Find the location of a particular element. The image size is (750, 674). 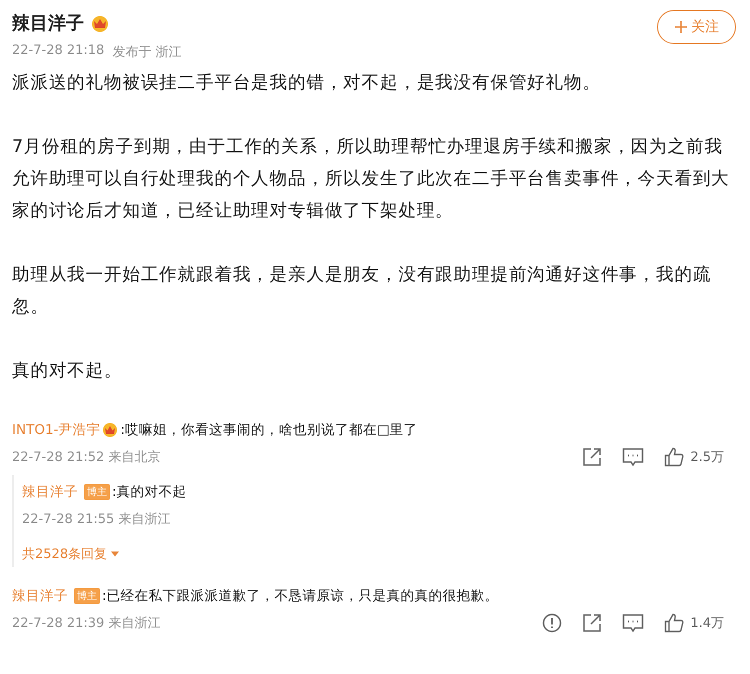

comment-text: :哎嘛姐，你看这事闹的，啥也别说了都在□里了 is located at coordinates (269, 430).